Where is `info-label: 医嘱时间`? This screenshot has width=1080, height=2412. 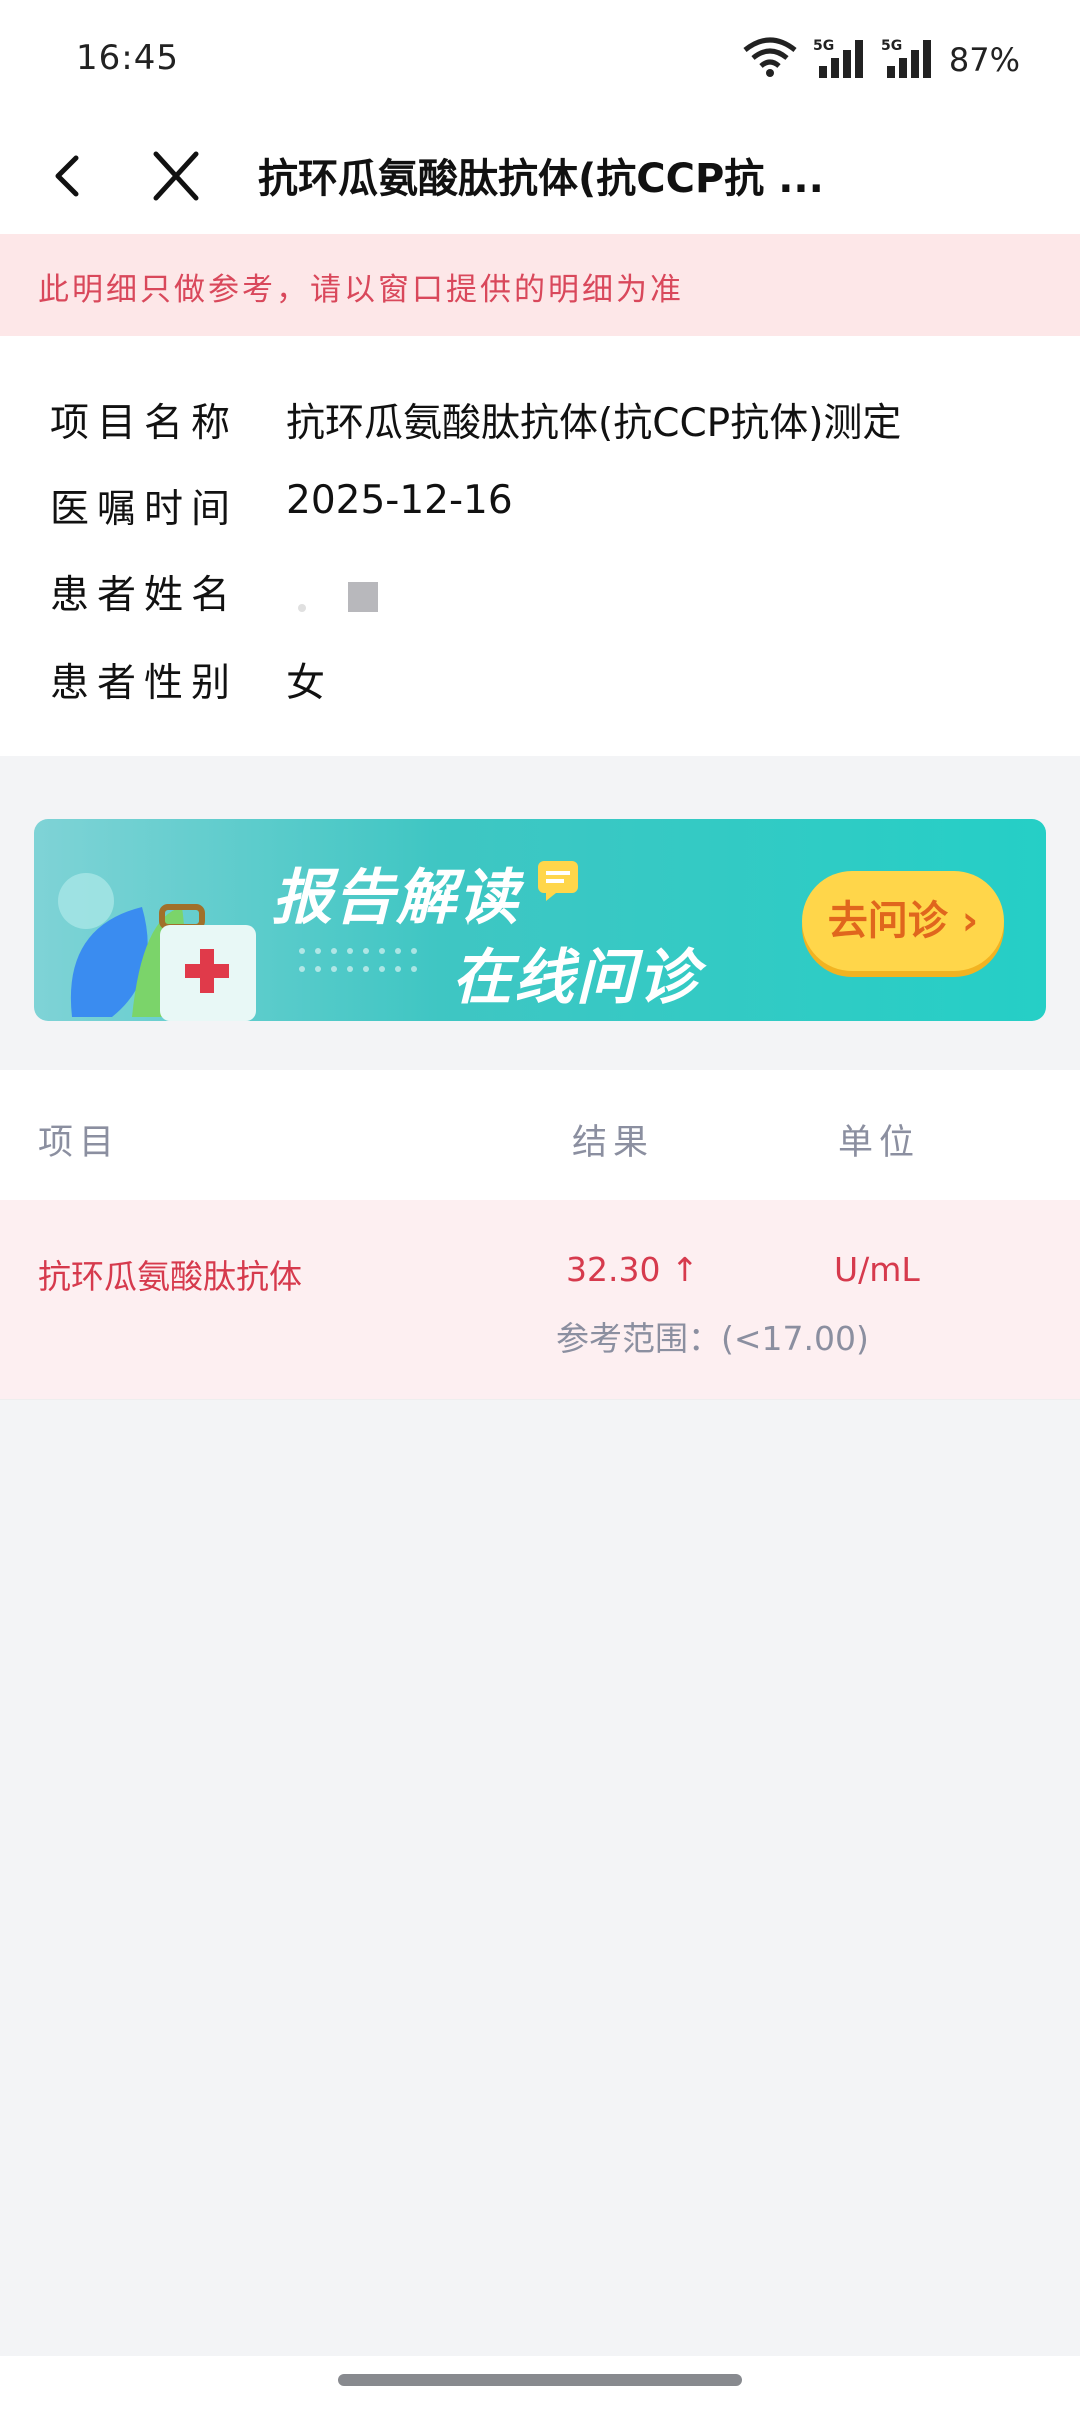 info-label: 医嘱时间 is located at coordinates (144, 509).